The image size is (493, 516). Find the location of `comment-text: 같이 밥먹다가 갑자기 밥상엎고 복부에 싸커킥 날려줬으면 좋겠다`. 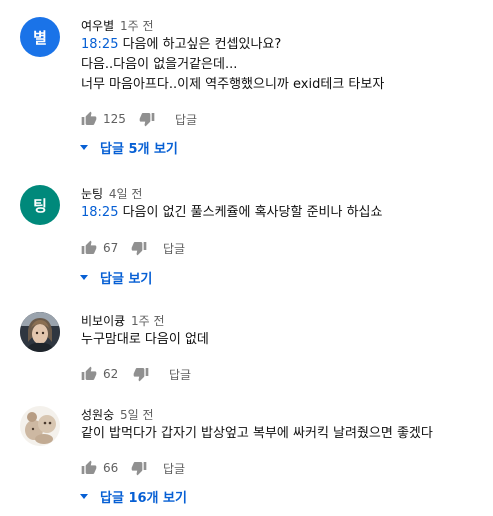

comment-text: 같이 밥먹다가 갑자기 밥상엎고 복부에 싸커킥 날려줬으면 좋겠다 is located at coordinates (283, 434).